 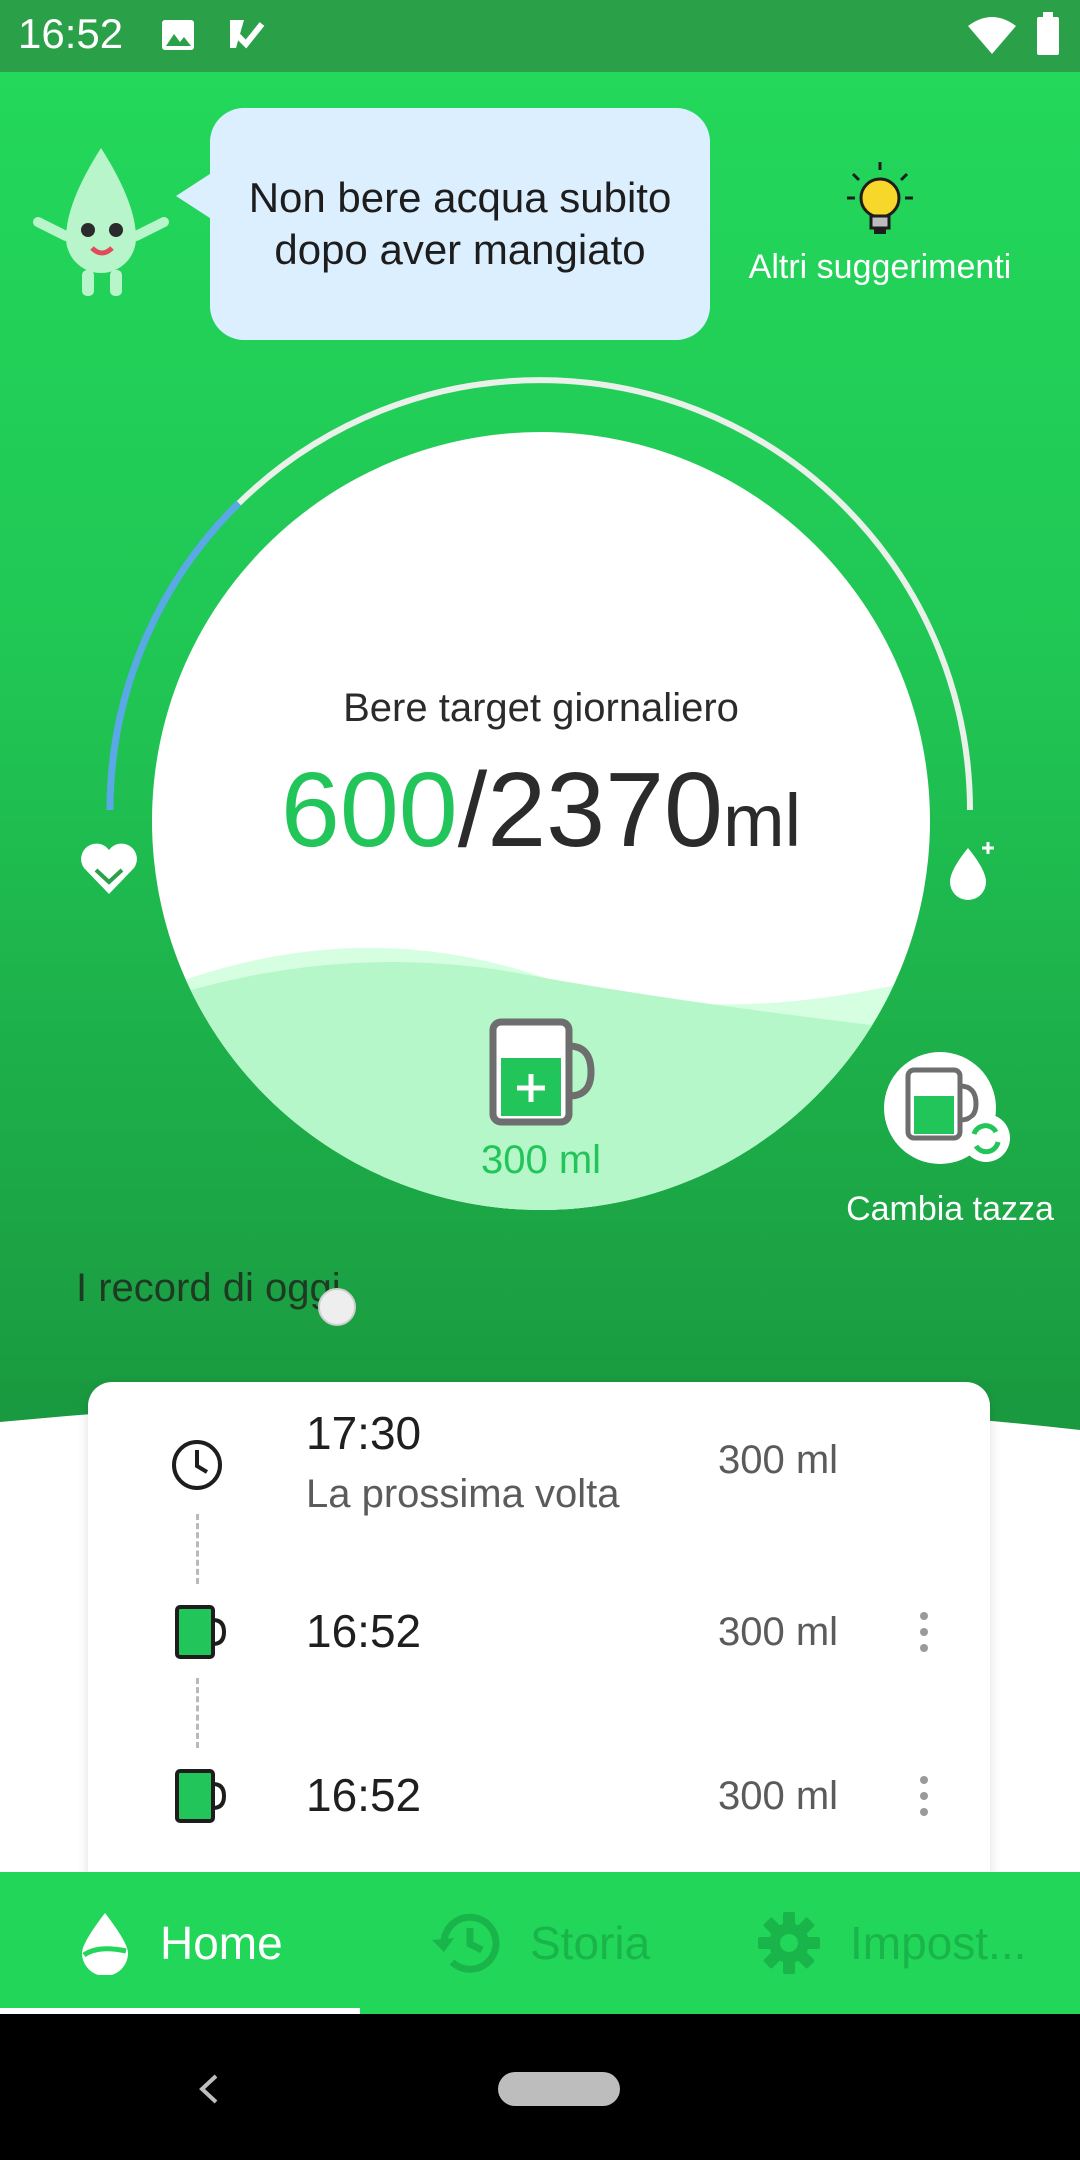 What do you see at coordinates (880, 198) in the screenshot?
I see `lightbulb-icon` at bounding box center [880, 198].